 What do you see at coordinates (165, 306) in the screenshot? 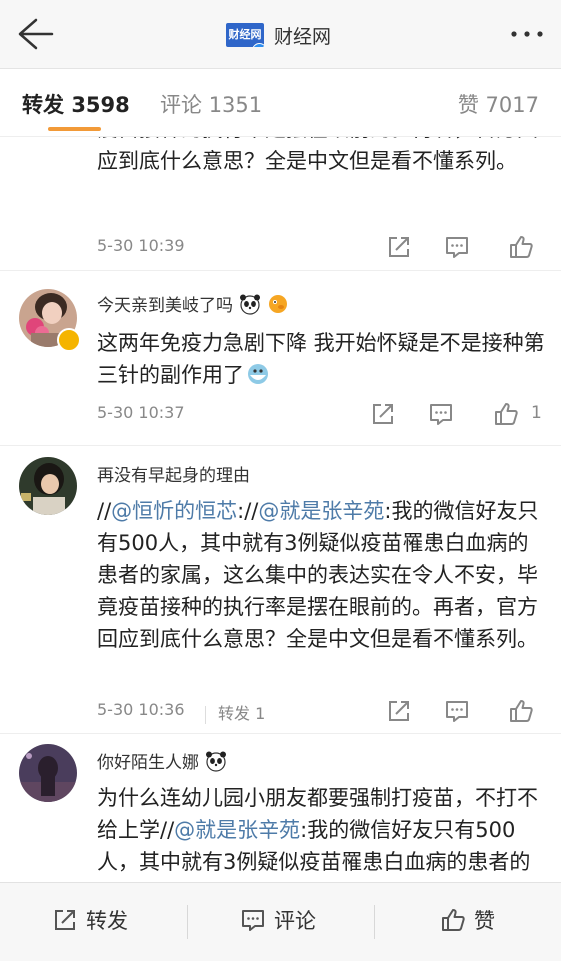
I see `user-name-text: 今天亲到美岐了吗` at bounding box center [165, 306].